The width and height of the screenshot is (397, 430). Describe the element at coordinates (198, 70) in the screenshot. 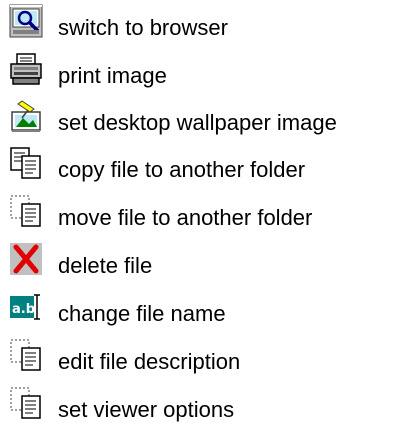

I see `legend-item-print-image: print image` at that location.